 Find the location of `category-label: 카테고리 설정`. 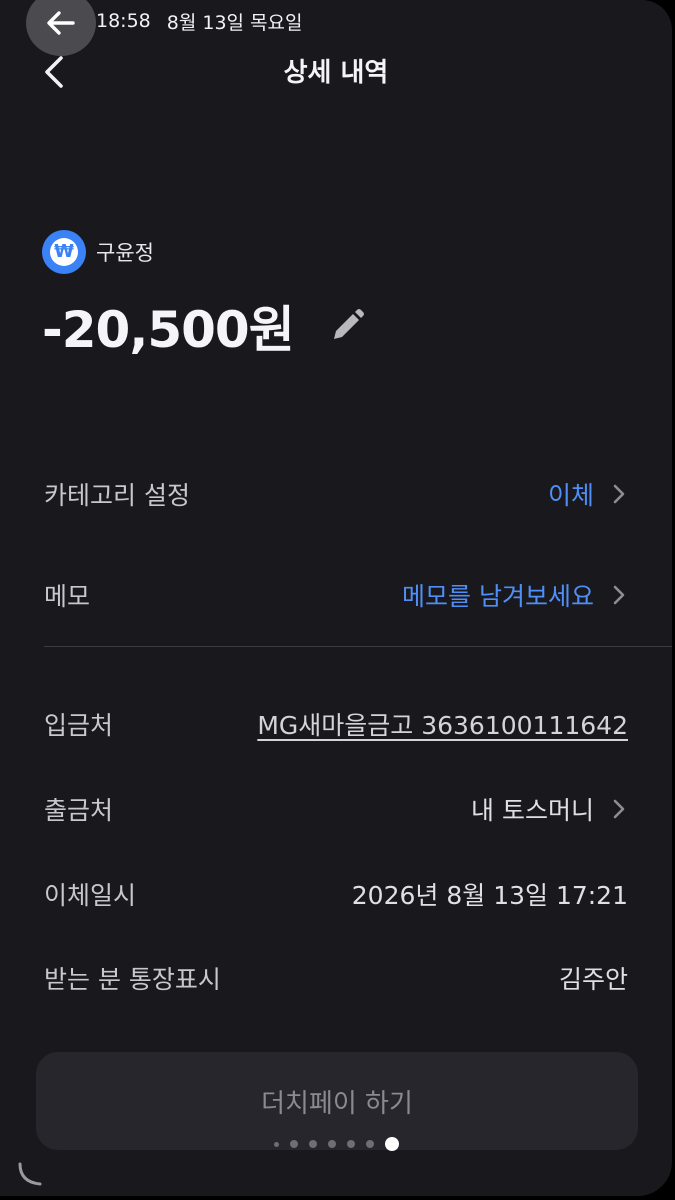

category-label: 카테고리 설정 is located at coordinates (117, 495).